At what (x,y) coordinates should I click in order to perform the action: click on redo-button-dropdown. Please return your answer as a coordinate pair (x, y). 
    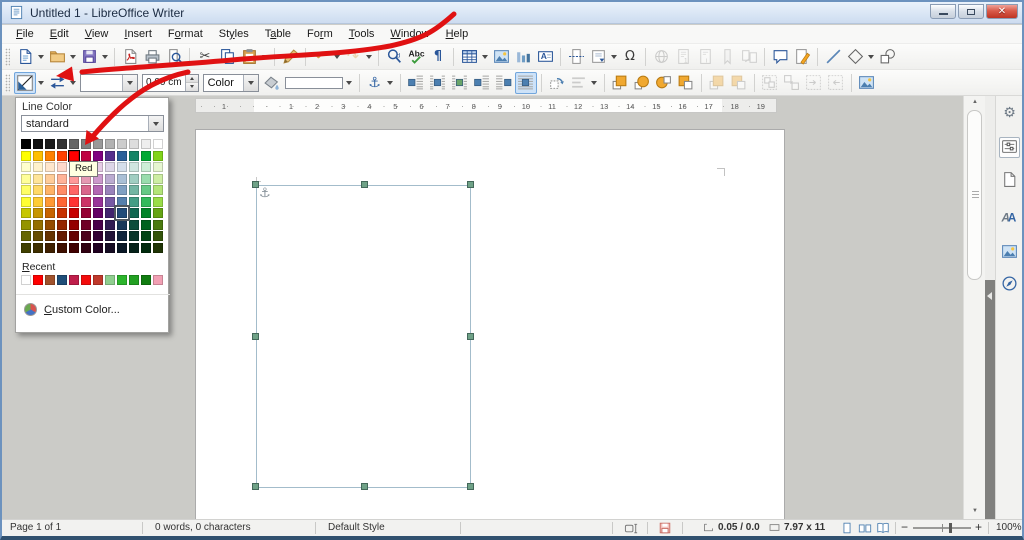
    Looking at the image, I should click on (368, 57).